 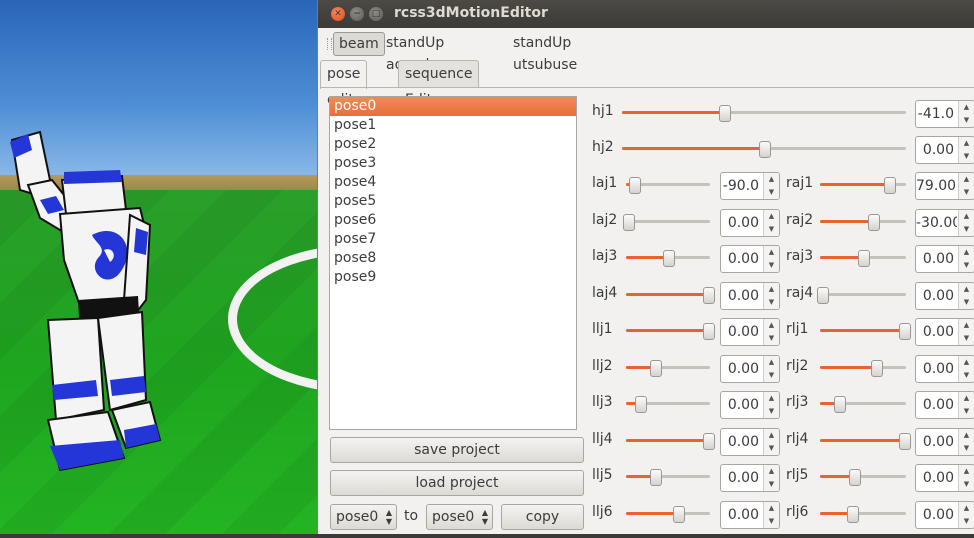 I want to click on rlj2-value: 0.00, so click(x=936, y=369).